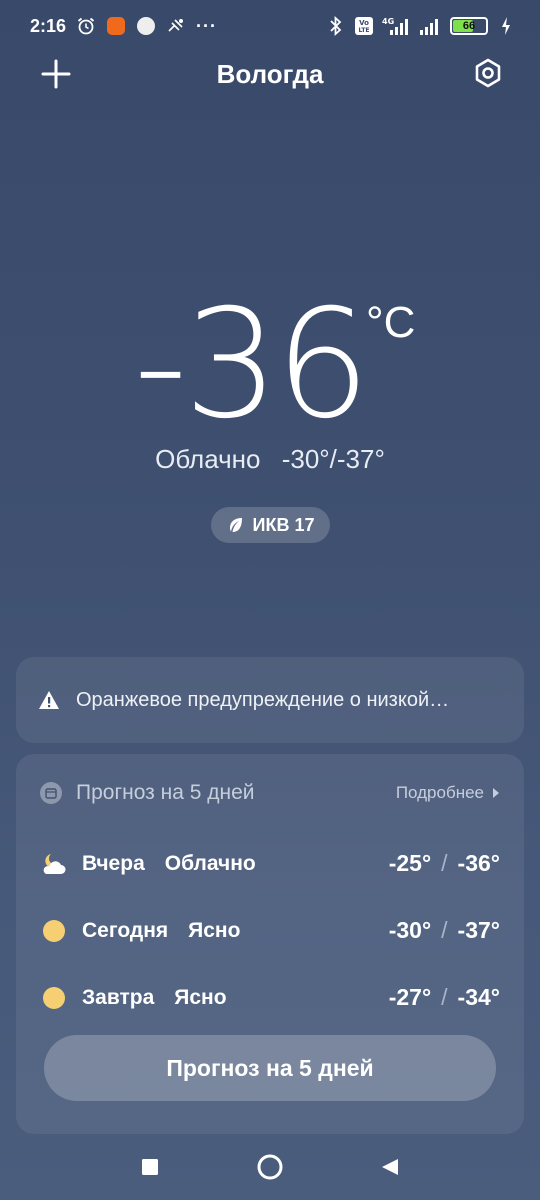  What do you see at coordinates (51, 793) in the screenshot?
I see `calendar-icon` at bounding box center [51, 793].